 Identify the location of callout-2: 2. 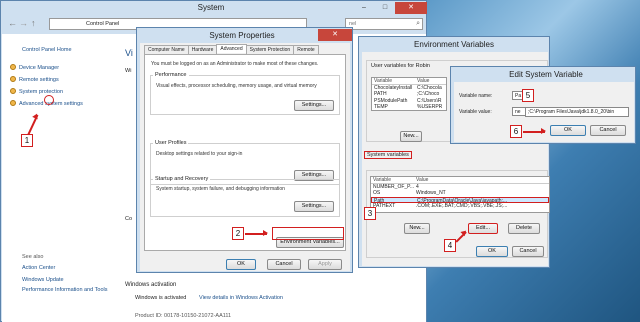
(238, 233).